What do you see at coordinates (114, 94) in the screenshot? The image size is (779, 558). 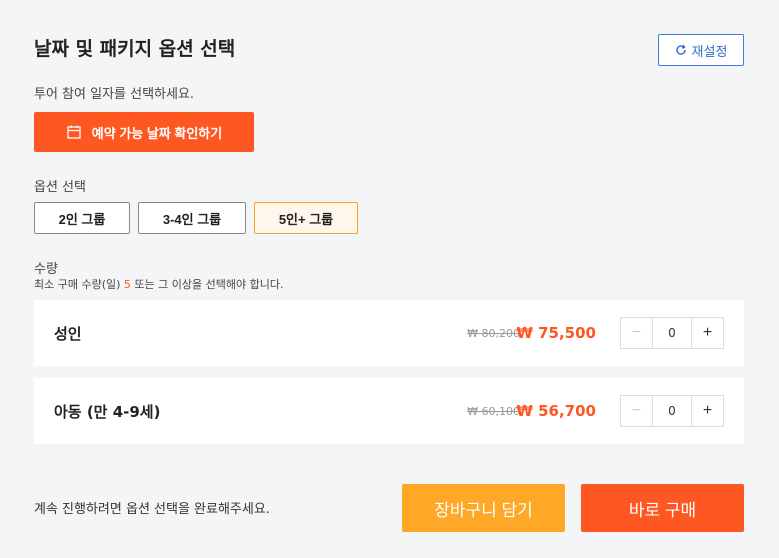 I see `date-subtitle: 투어 참여 일자를 선택하세요.` at bounding box center [114, 94].